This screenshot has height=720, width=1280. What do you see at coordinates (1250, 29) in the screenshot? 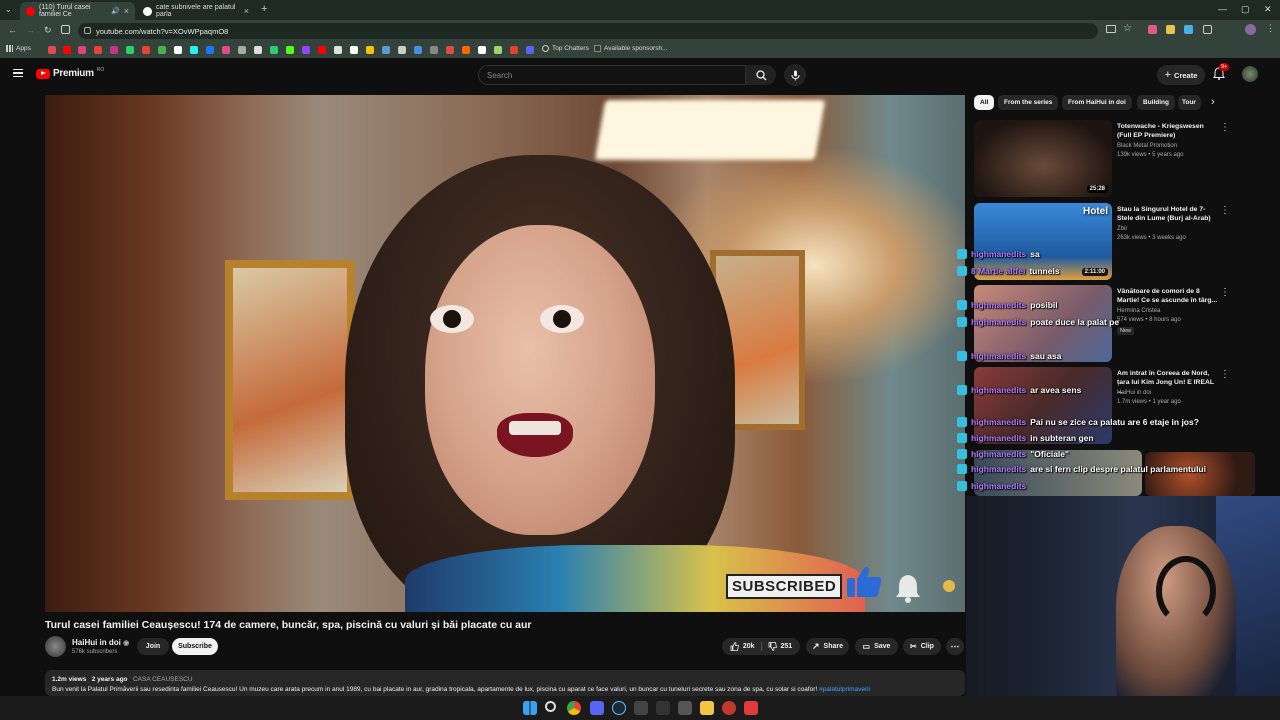
I see `profile-avatar` at bounding box center [1250, 29].